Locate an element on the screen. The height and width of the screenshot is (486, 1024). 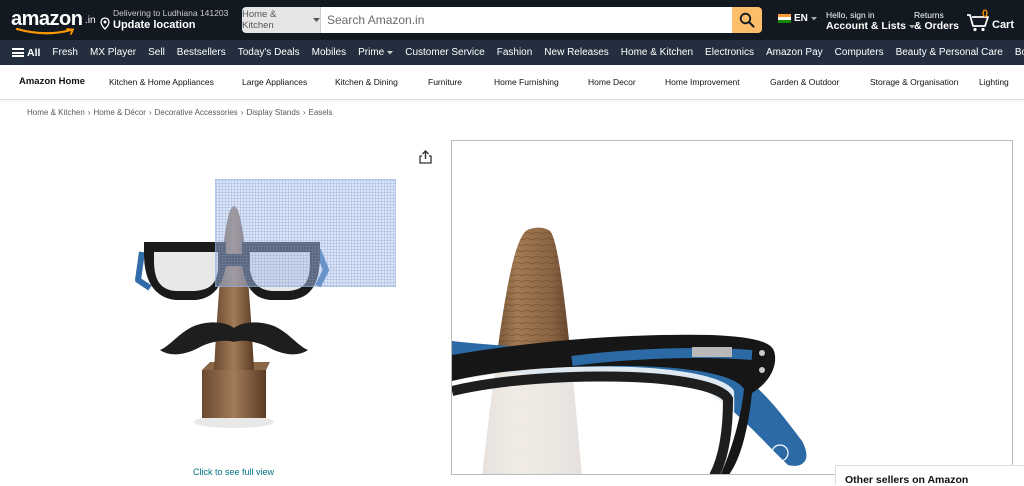
account-greeting: Hello, sign in is located at coordinates (850, 15).